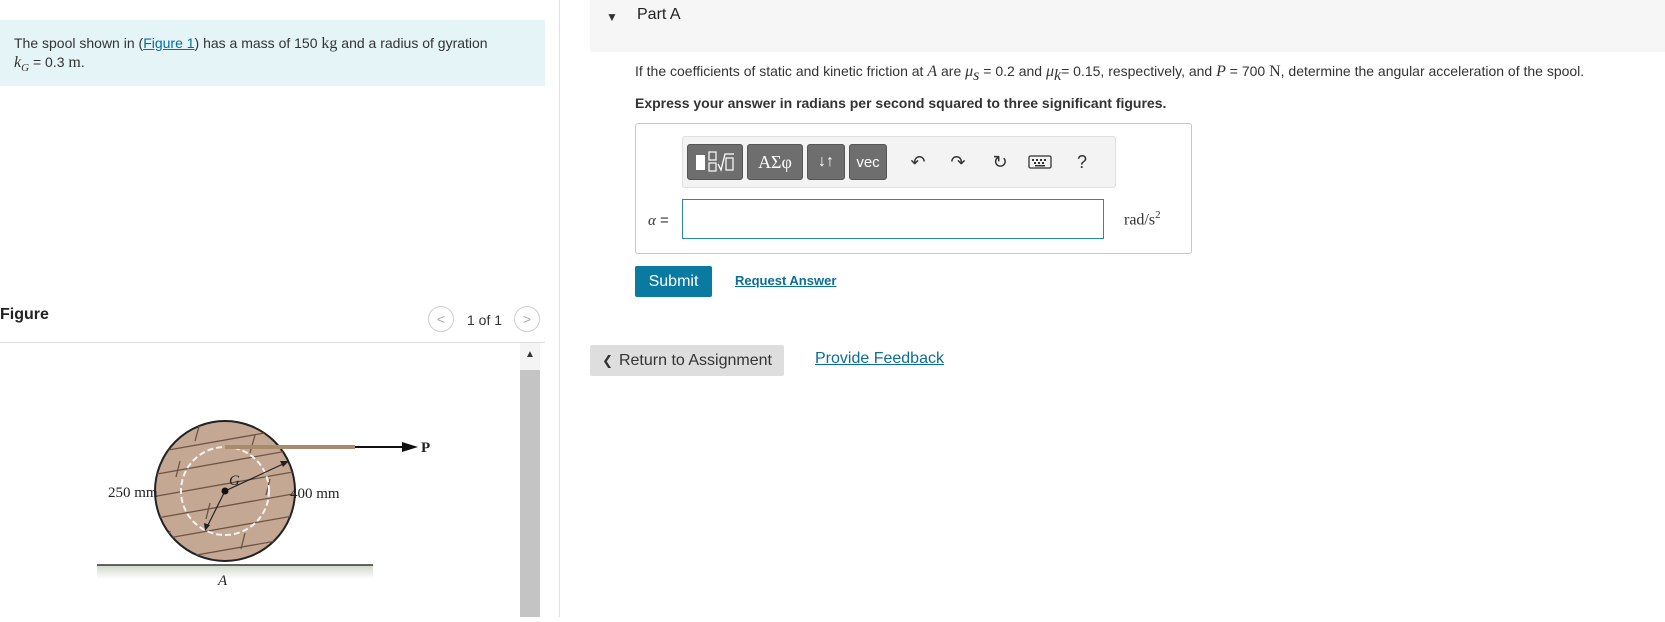  What do you see at coordinates (225, 491) in the screenshot?
I see `center-point` at bounding box center [225, 491].